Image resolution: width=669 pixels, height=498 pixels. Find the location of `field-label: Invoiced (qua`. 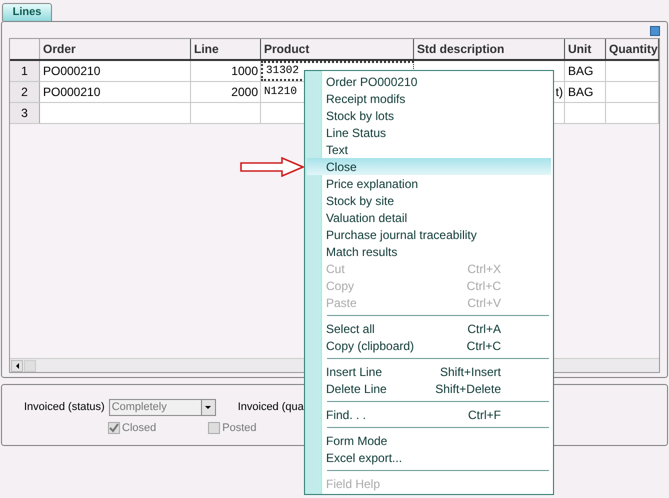

field-label: Invoiced (qua is located at coordinates (271, 408).